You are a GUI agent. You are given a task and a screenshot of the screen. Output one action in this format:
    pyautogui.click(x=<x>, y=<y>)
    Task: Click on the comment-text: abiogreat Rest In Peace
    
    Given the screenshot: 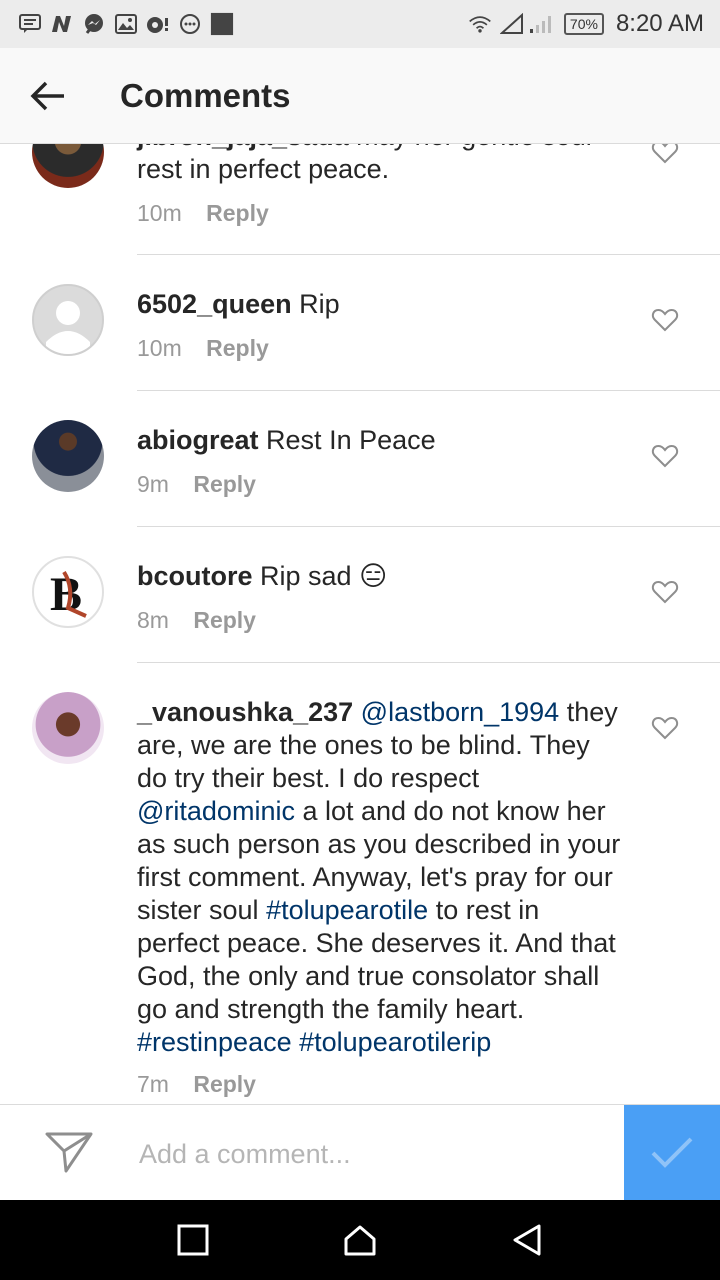 What is the action you would take?
    pyautogui.click(x=286, y=440)
    